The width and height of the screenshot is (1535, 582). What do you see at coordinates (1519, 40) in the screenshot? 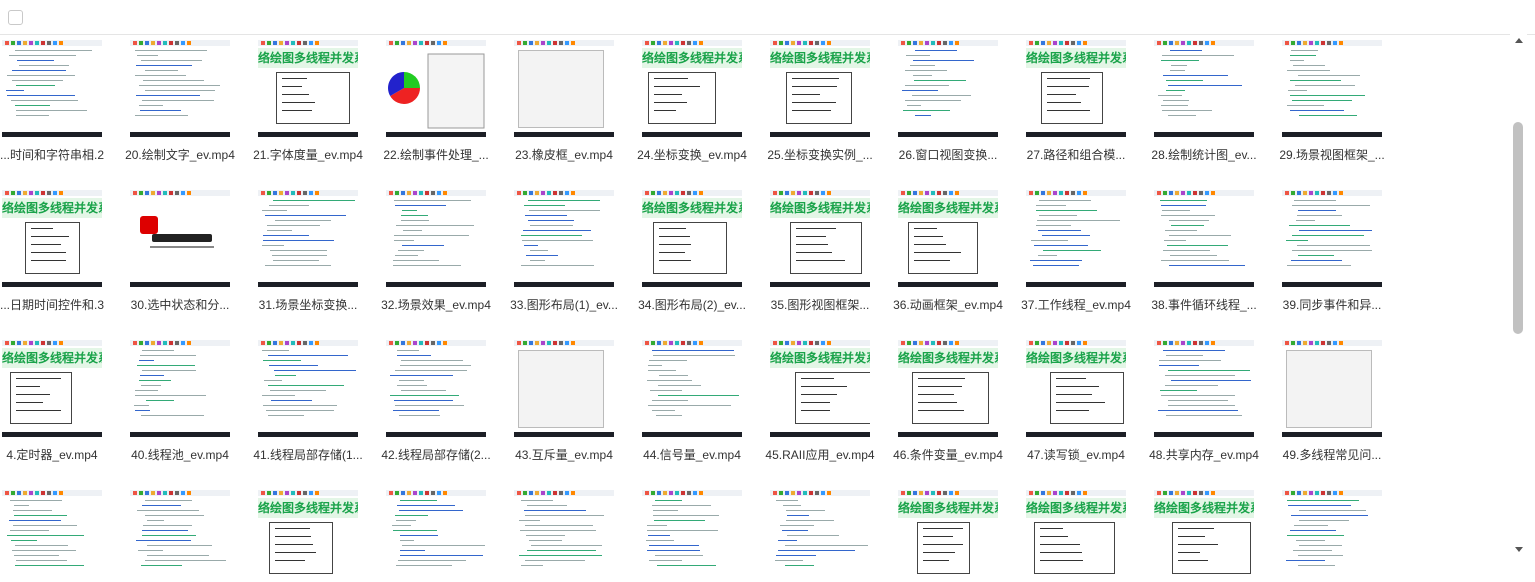
I see `scroll-up-arrow-icon` at bounding box center [1519, 40].